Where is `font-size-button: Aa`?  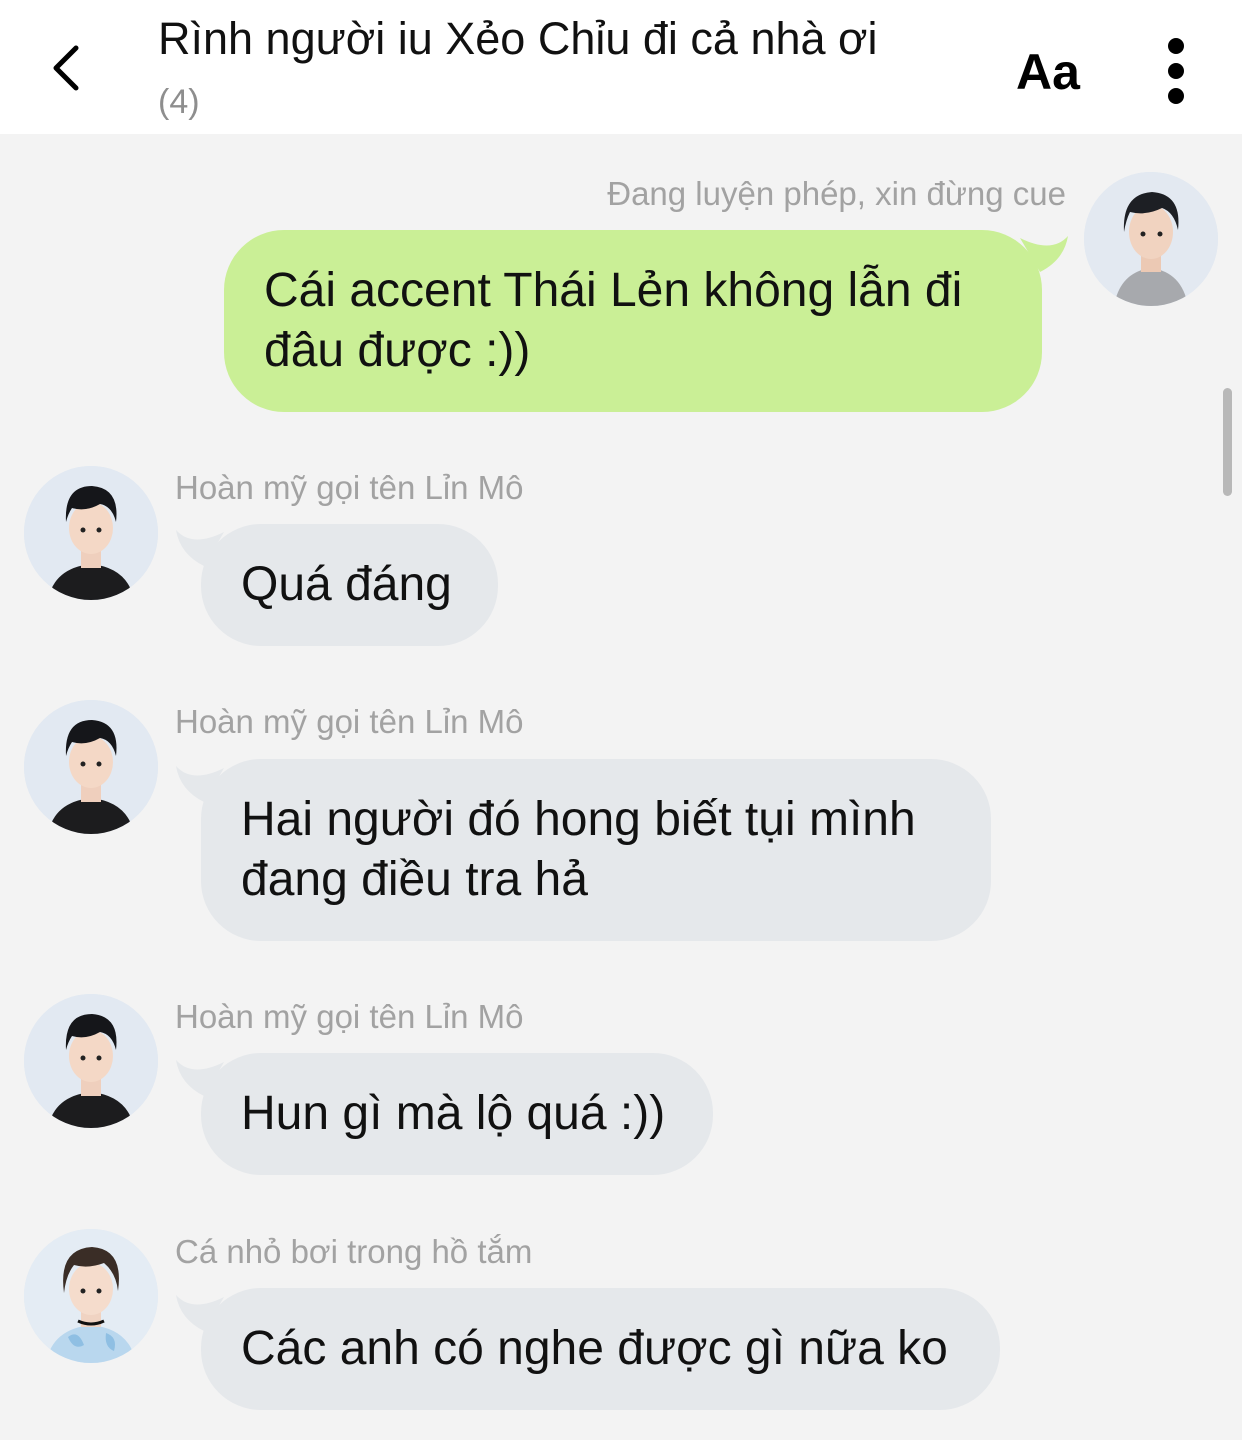 font-size-button: Aa is located at coordinates (1052, 72).